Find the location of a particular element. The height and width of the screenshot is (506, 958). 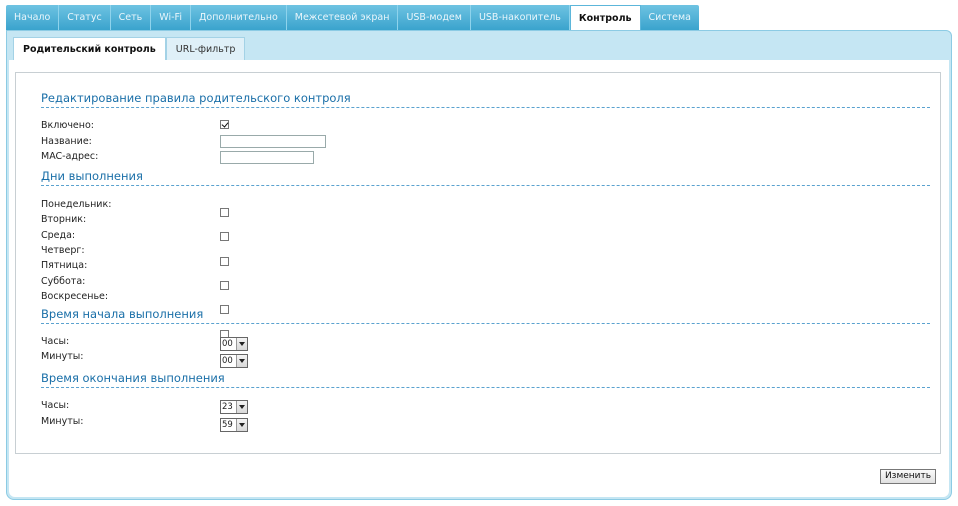

tab-wifi: Wi-Fi is located at coordinates (171, 17).